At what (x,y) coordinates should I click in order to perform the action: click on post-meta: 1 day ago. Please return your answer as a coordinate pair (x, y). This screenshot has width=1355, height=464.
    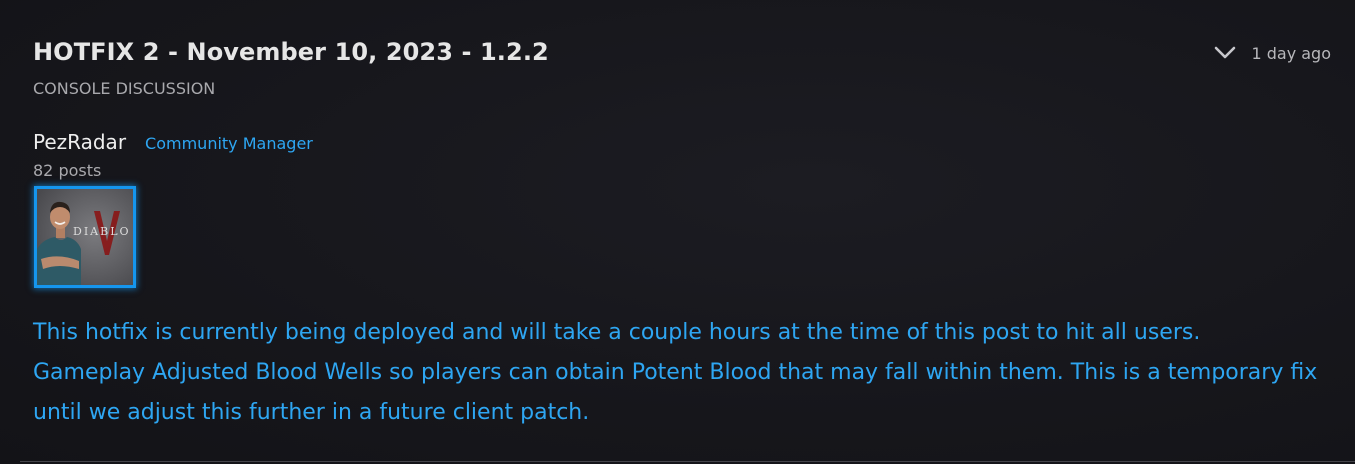
    Looking at the image, I should click on (1272, 53).